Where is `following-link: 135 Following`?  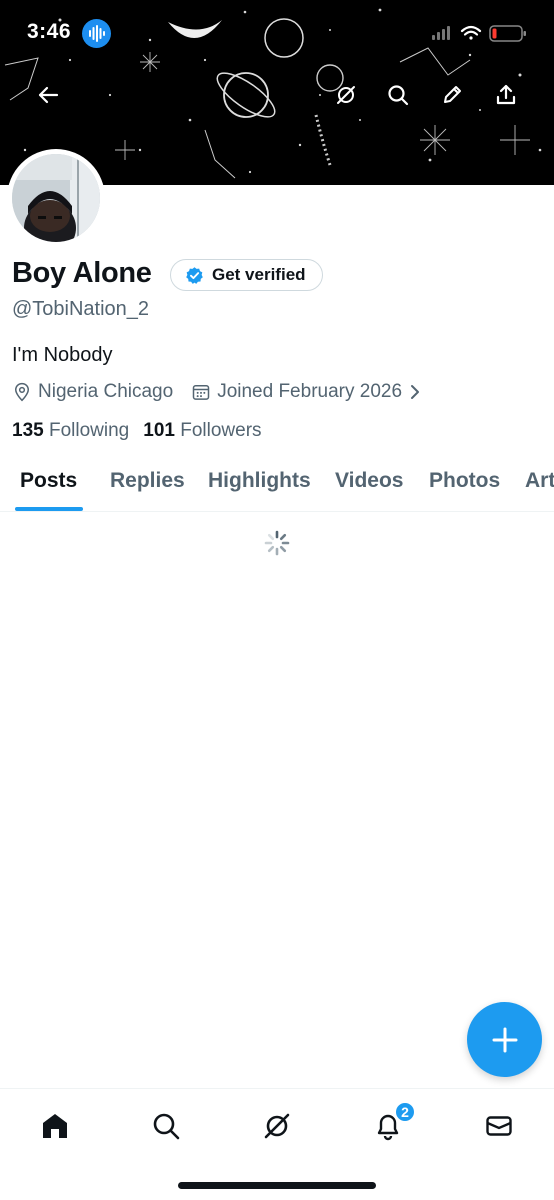
following-link: 135 Following is located at coordinates (70, 431).